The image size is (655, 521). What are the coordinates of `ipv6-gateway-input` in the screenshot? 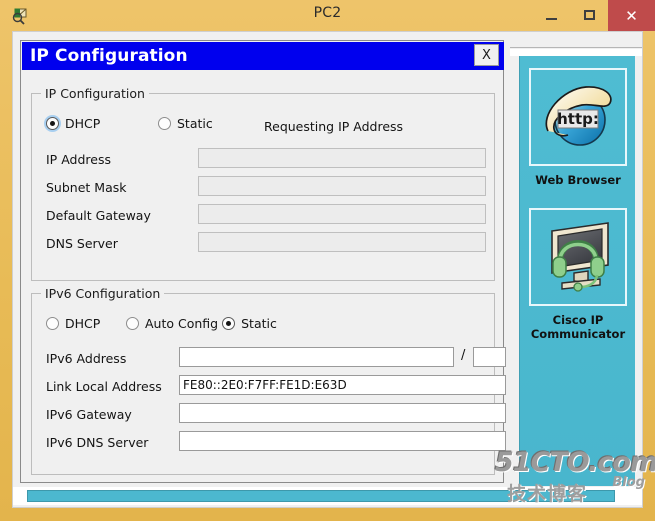 It's located at (342, 413).